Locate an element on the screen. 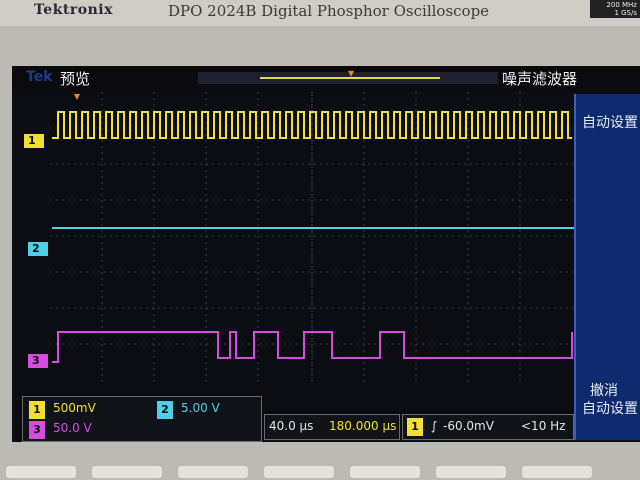 Image resolution: width=640 pixels, height=480 pixels. trigger-source-badge: 1 is located at coordinates (415, 427).